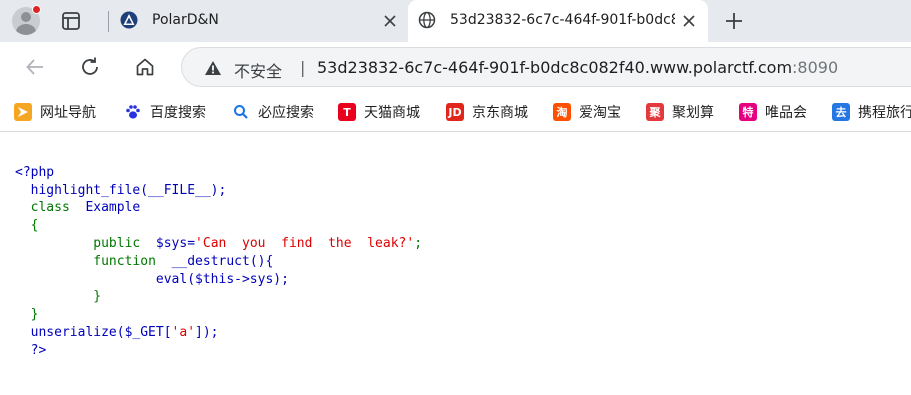 Image resolution: width=911 pixels, height=395 pixels. What do you see at coordinates (241, 112) in the screenshot?
I see `bing-search-icon` at bounding box center [241, 112].